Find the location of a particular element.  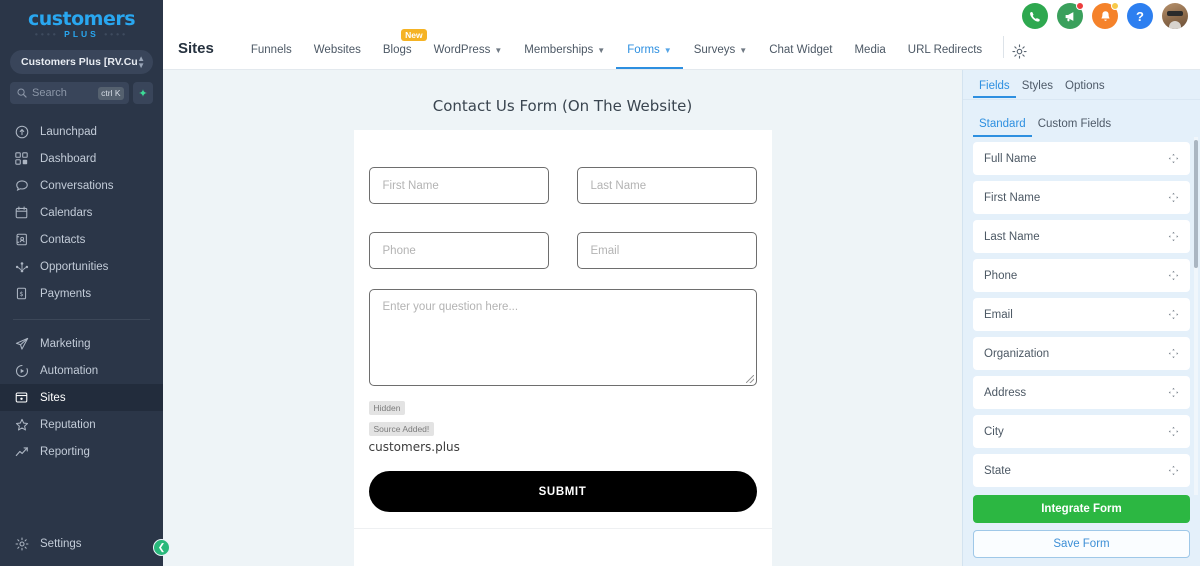

sidebar-item-automation: Automation is located at coordinates (81, 370).